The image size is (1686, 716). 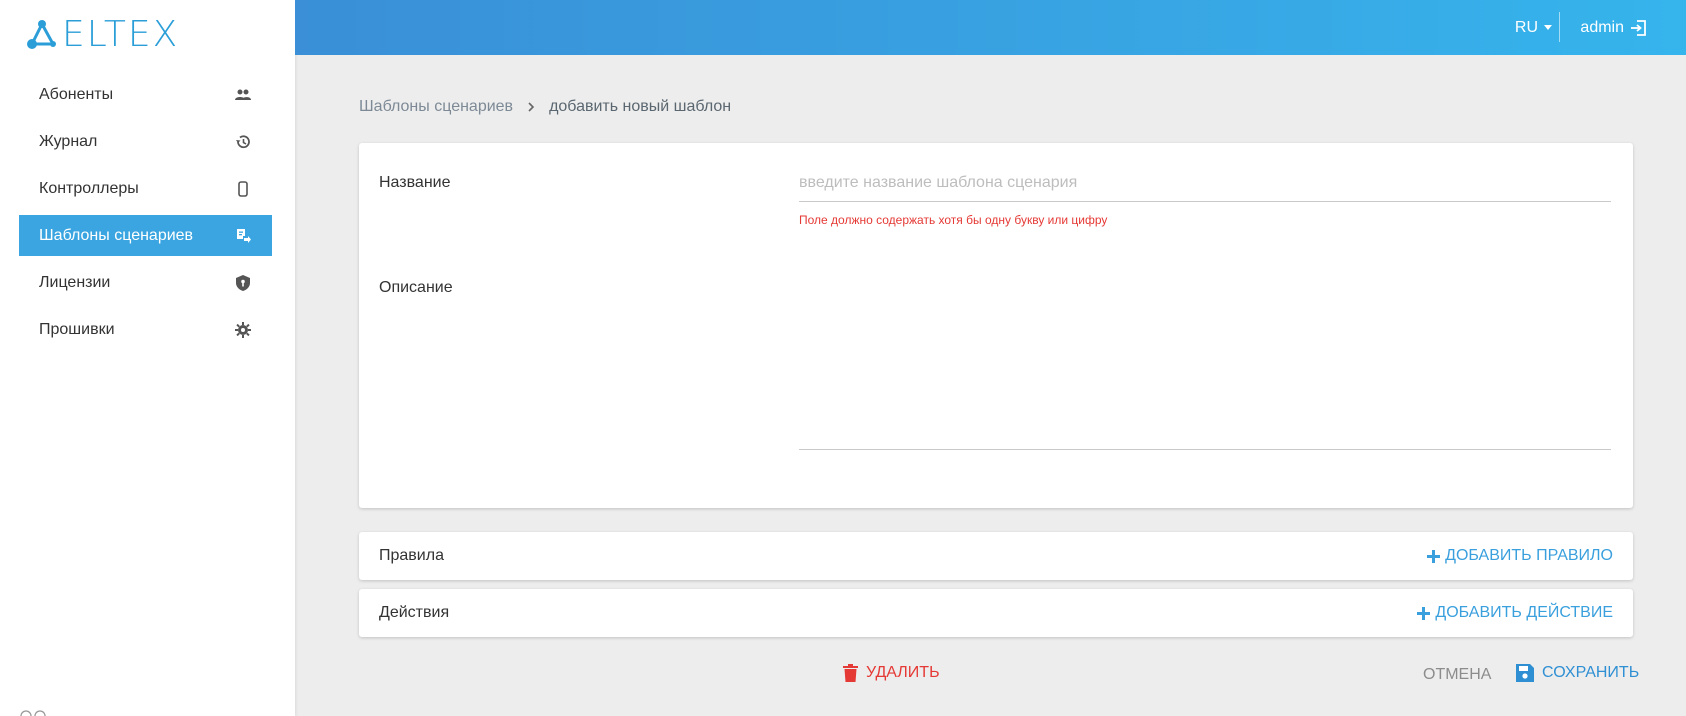 I want to click on logo-text: ELTEX, so click(x=121, y=34).